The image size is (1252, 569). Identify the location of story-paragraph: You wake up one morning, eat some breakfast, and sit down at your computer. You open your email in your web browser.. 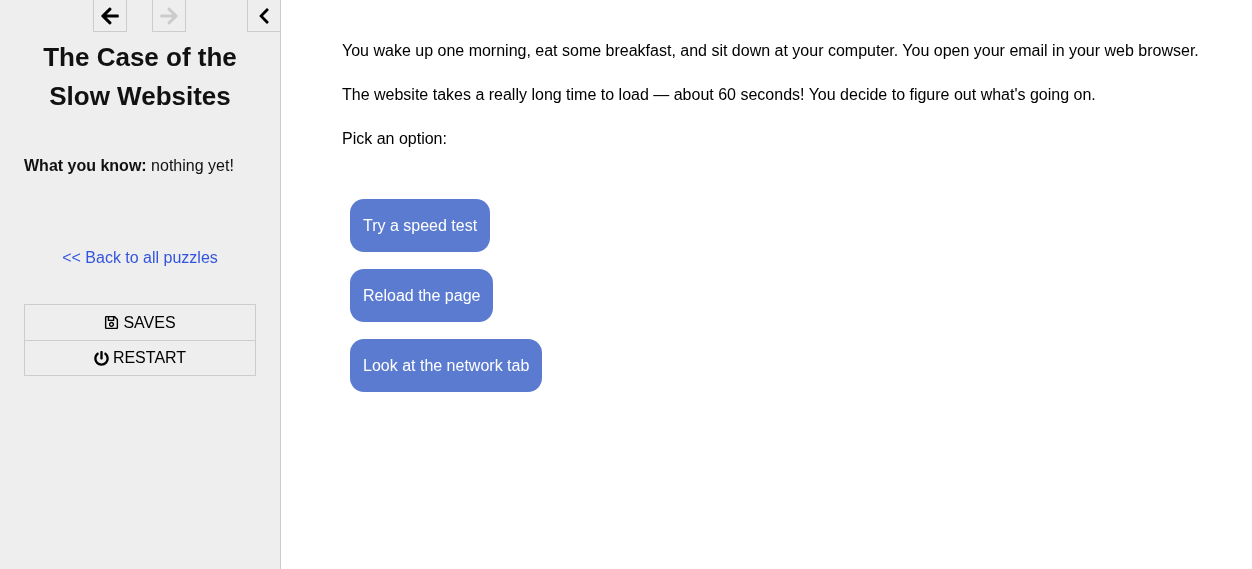
(771, 50).